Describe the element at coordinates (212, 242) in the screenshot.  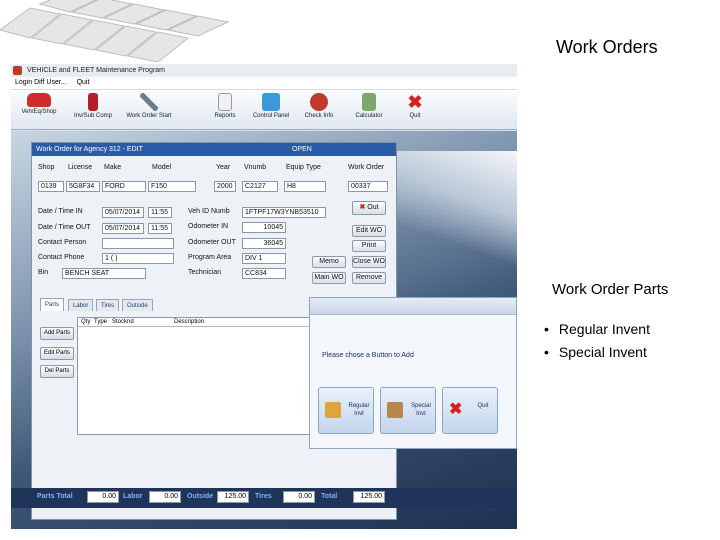
I see `label-odometer-out: Odometer OUT` at that location.